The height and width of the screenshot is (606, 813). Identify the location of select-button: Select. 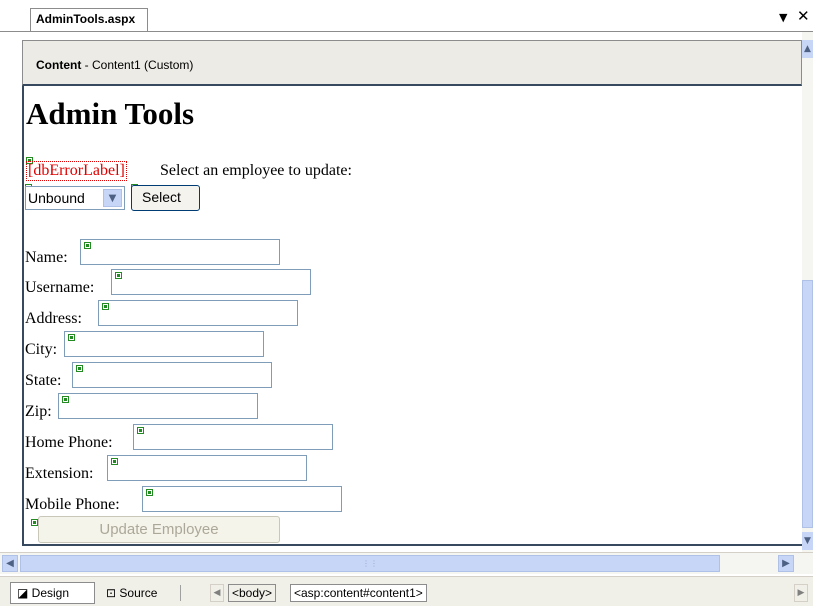
(165, 198).